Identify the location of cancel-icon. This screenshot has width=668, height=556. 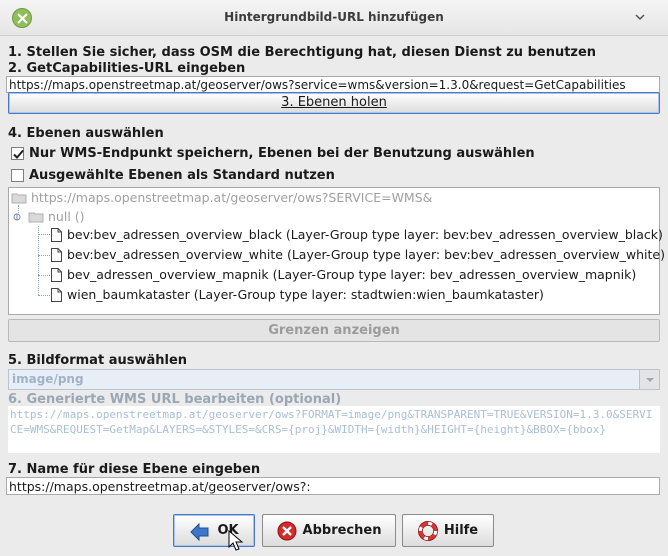
(287, 530).